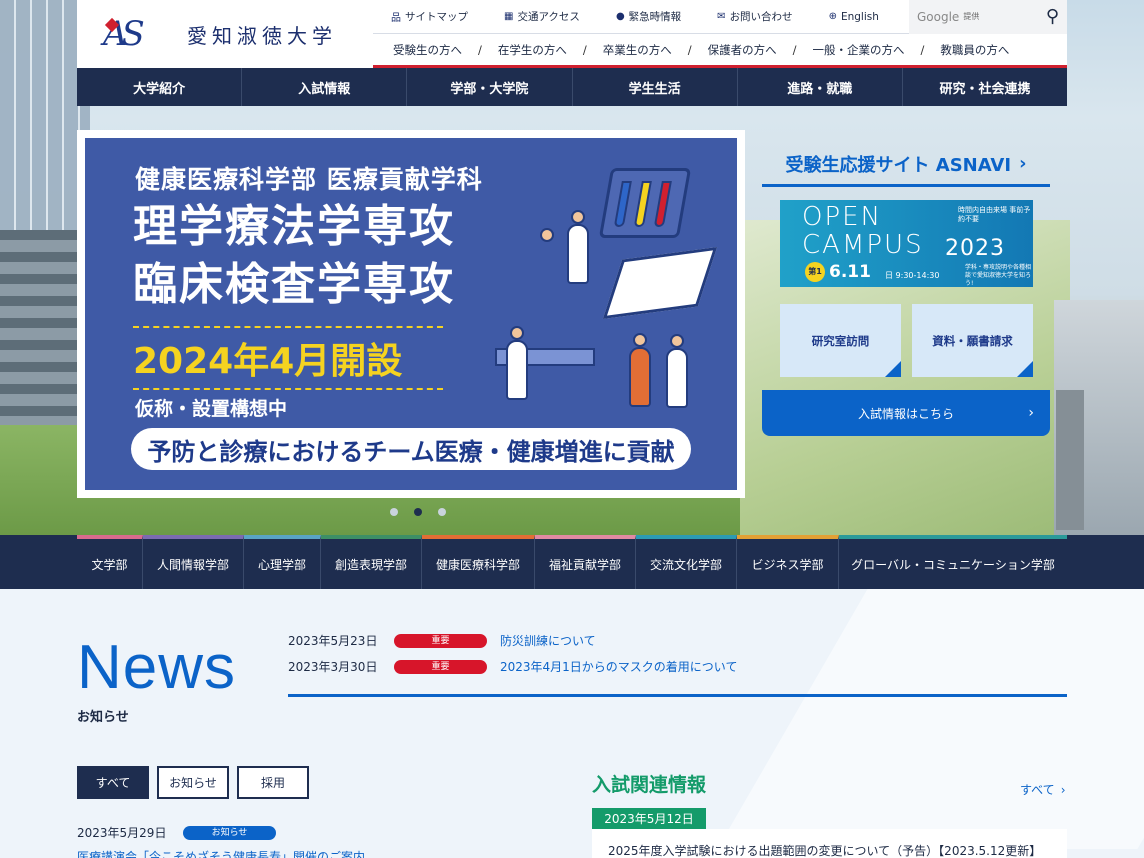 The height and width of the screenshot is (858, 1144). What do you see at coordinates (648, 16) in the screenshot?
I see `utility-emergency: ● 緊急時情報` at bounding box center [648, 16].